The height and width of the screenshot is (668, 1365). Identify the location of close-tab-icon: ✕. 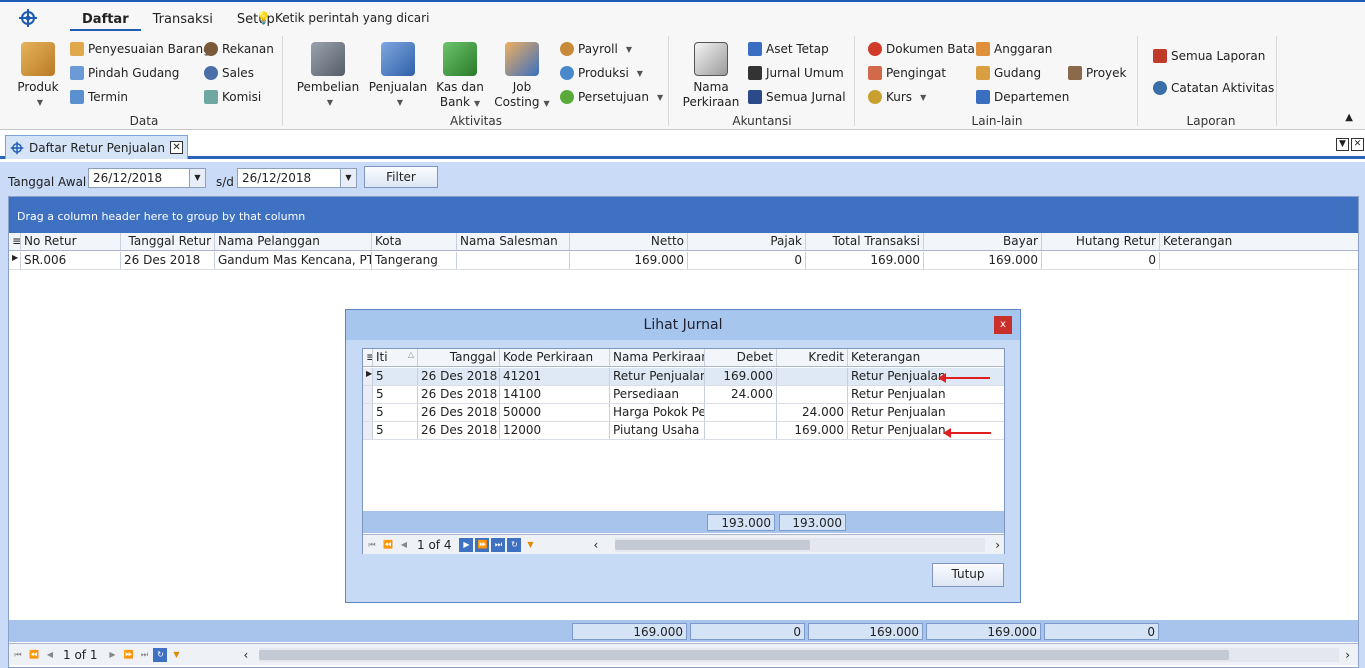
(177, 147).